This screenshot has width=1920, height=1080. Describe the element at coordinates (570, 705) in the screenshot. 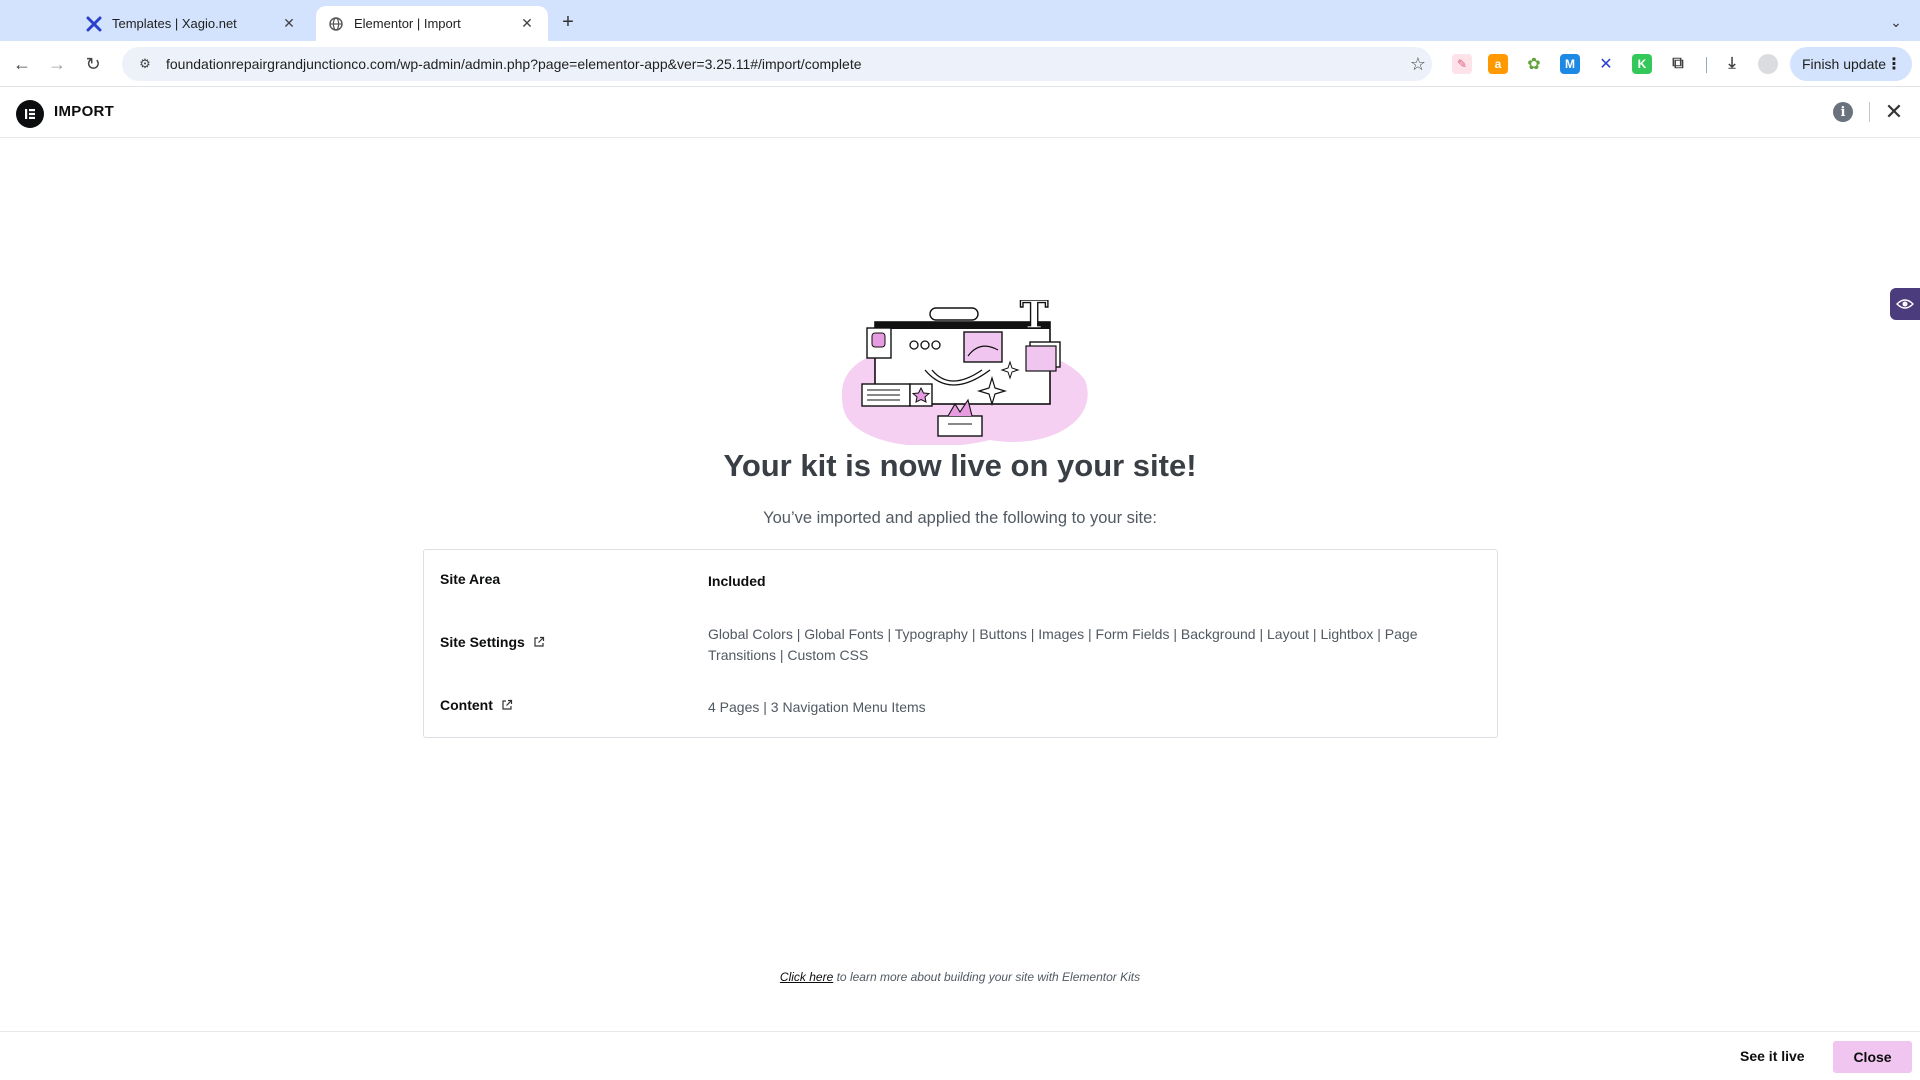

I see `content-link: Content` at that location.